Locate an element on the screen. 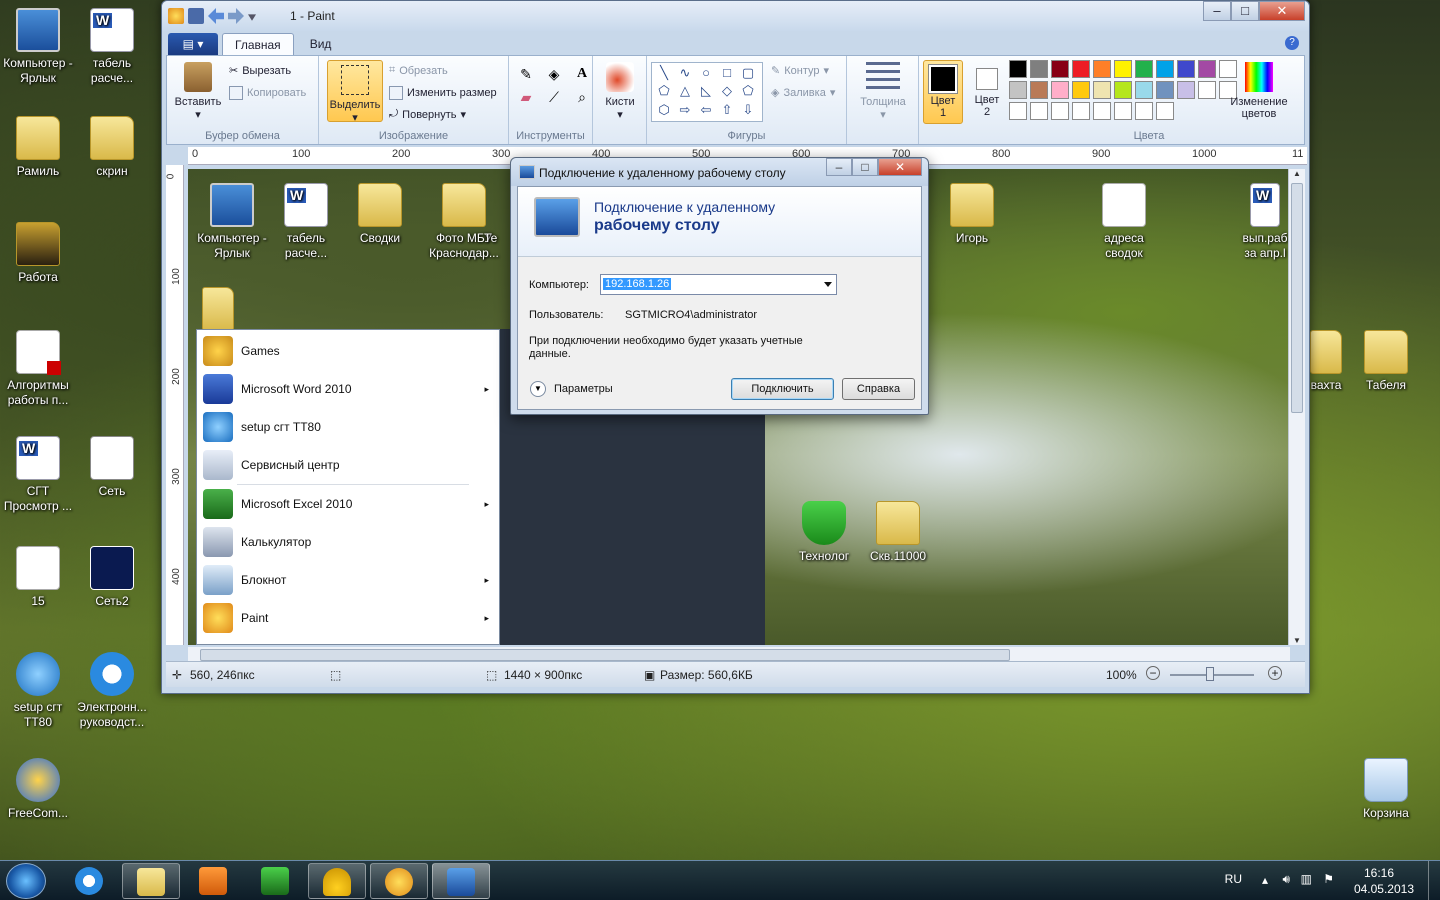 The height and width of the screenshot is (900, 1440). arrow-down-shape-icon: ⇩ is located at coordinates (748, 110).